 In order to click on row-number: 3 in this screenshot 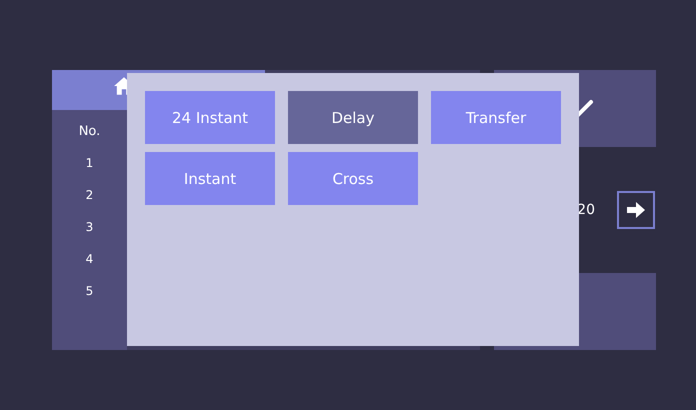, I will do `click(90, 227)`.